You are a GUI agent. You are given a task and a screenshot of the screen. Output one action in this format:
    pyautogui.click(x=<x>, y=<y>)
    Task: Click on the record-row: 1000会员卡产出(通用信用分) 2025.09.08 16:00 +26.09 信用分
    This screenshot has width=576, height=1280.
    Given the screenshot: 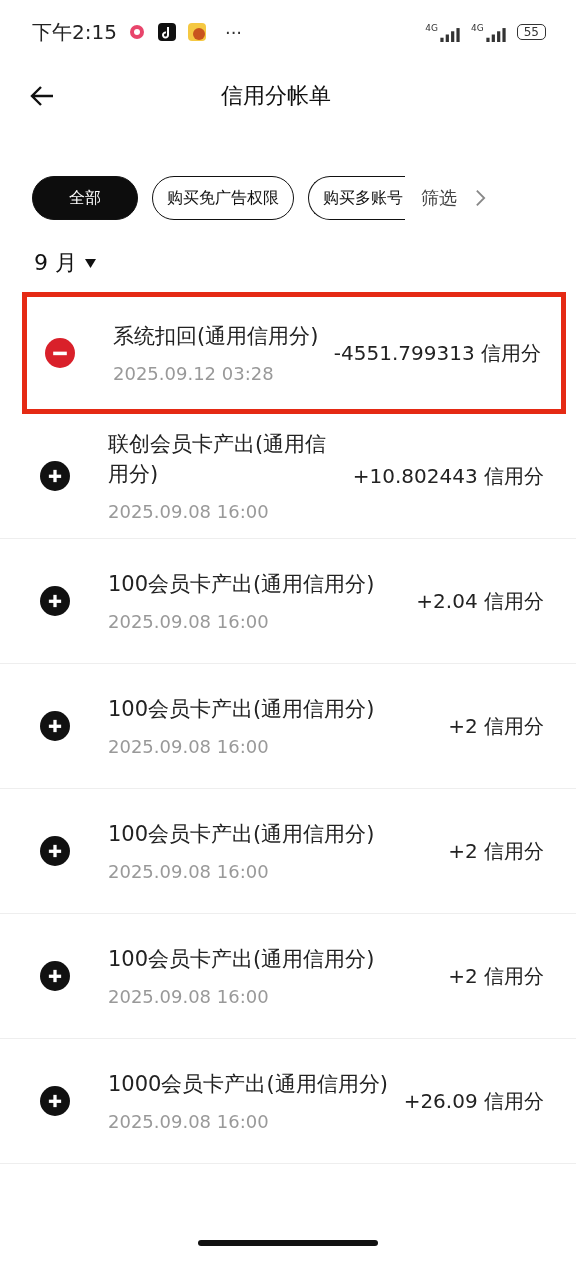 What is the action you would take?
    pyautogui.click(x=288, y=1101)
    